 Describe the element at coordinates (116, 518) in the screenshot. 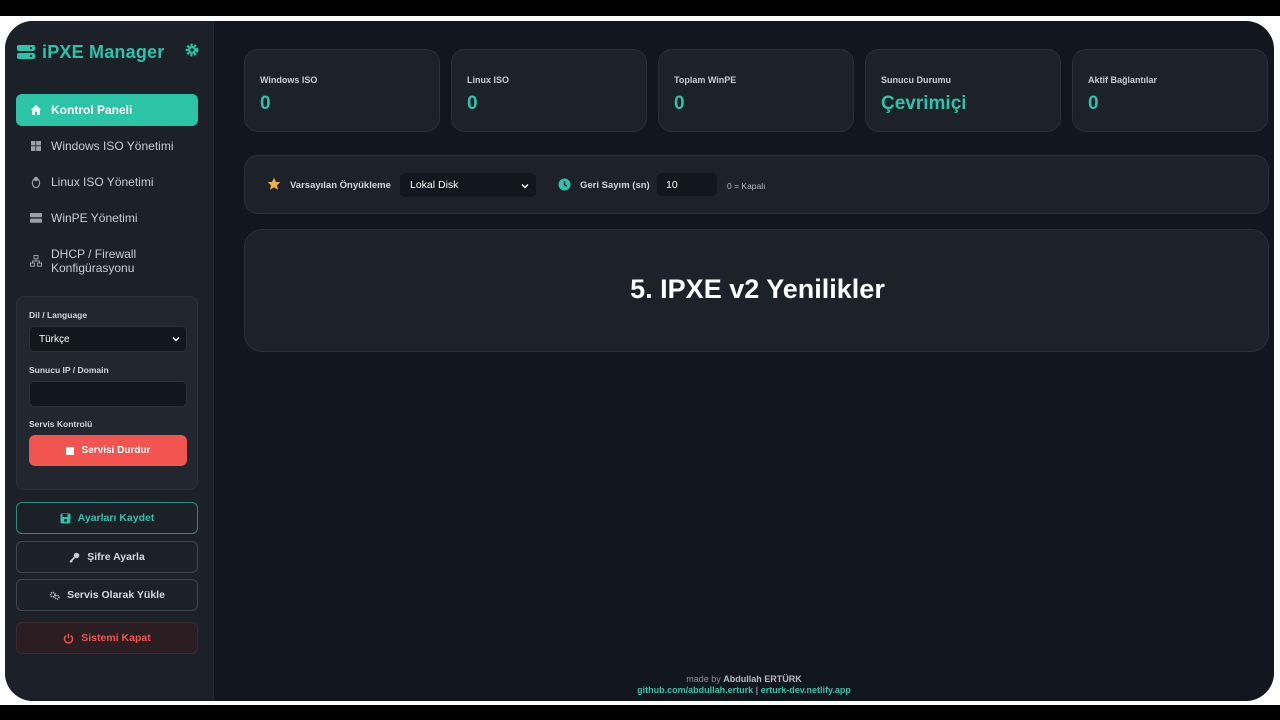

I see `save-settings-label: Ayarları Kaydet` at that location.